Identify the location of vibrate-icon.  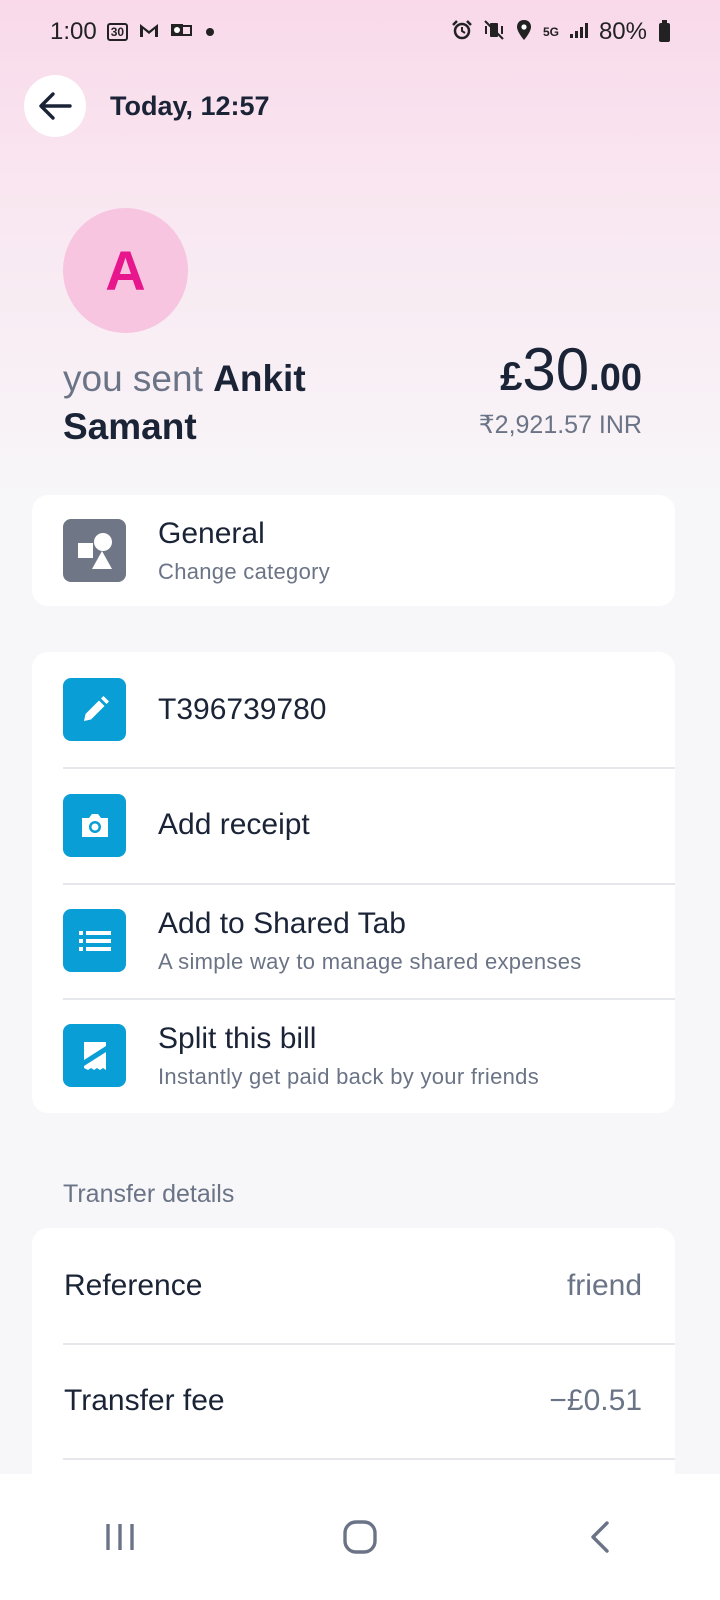
(494, 32).